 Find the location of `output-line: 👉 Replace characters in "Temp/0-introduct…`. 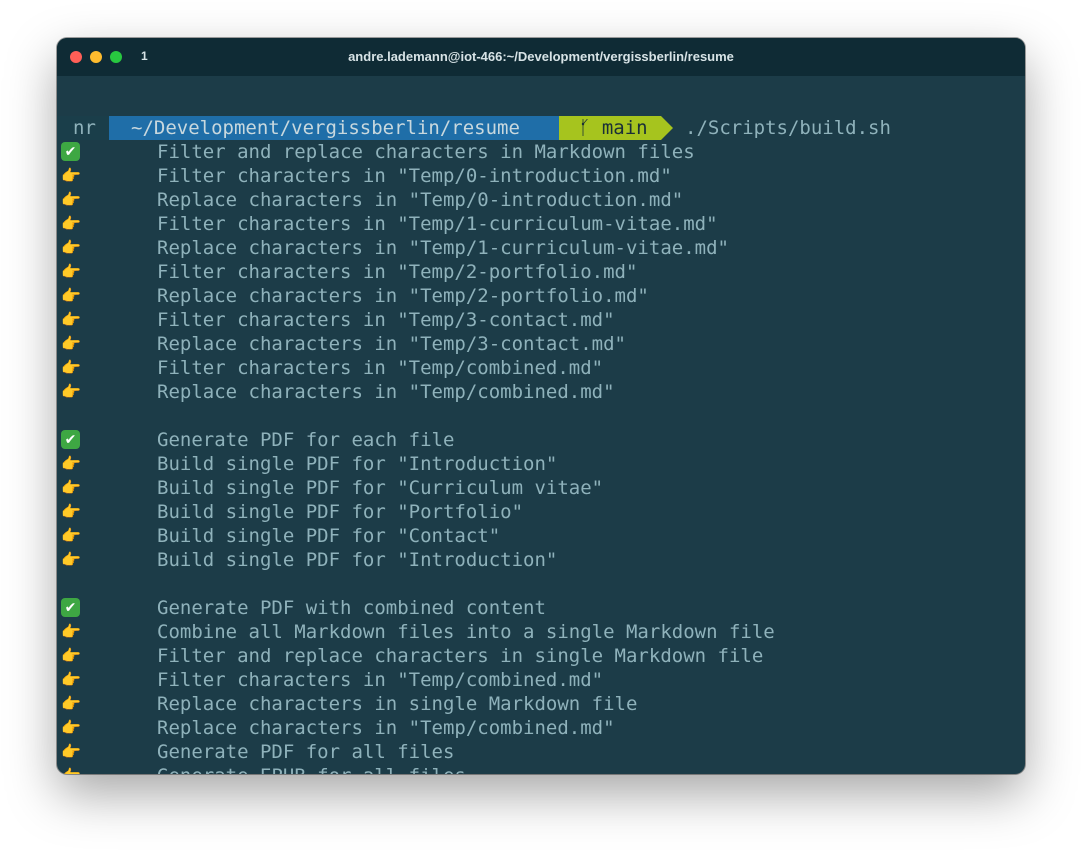

output-line: 👉 Replace characters in "Temp/0-introduct… is located at coordinates (537, 200).